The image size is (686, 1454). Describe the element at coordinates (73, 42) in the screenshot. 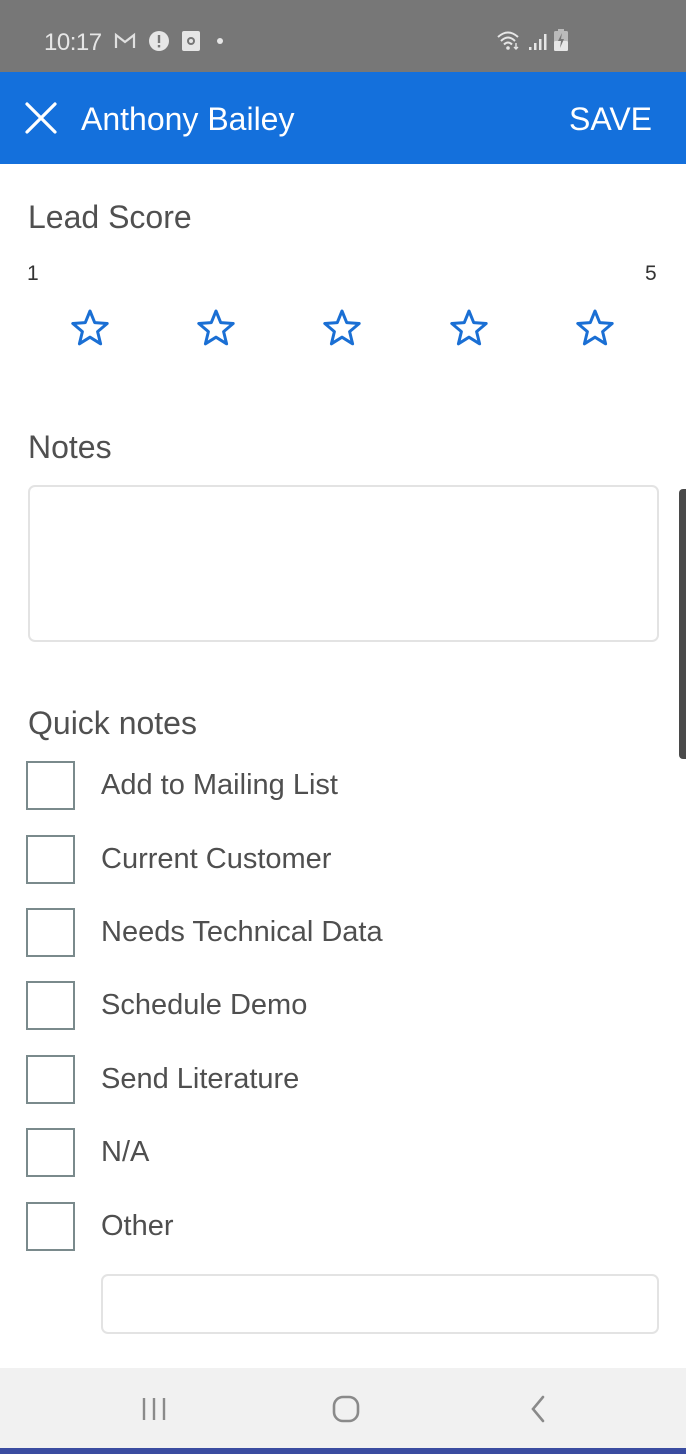

I see `status-time: 10:17` at that location.